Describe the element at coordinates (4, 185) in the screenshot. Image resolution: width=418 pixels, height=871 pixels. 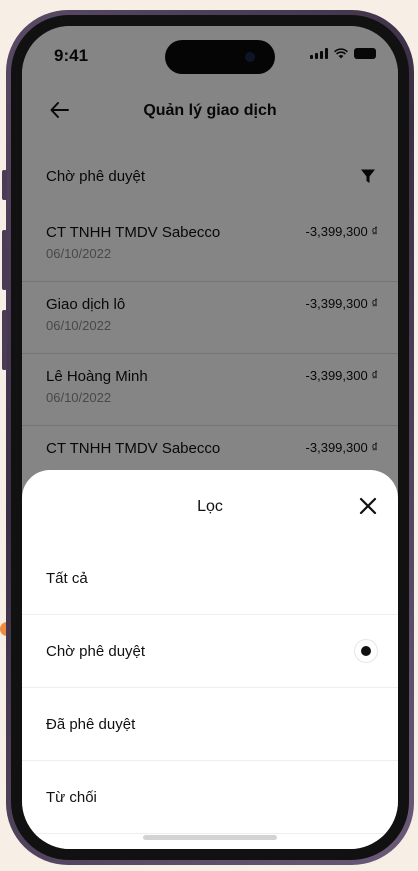
I see `side-button-mute` at that location.